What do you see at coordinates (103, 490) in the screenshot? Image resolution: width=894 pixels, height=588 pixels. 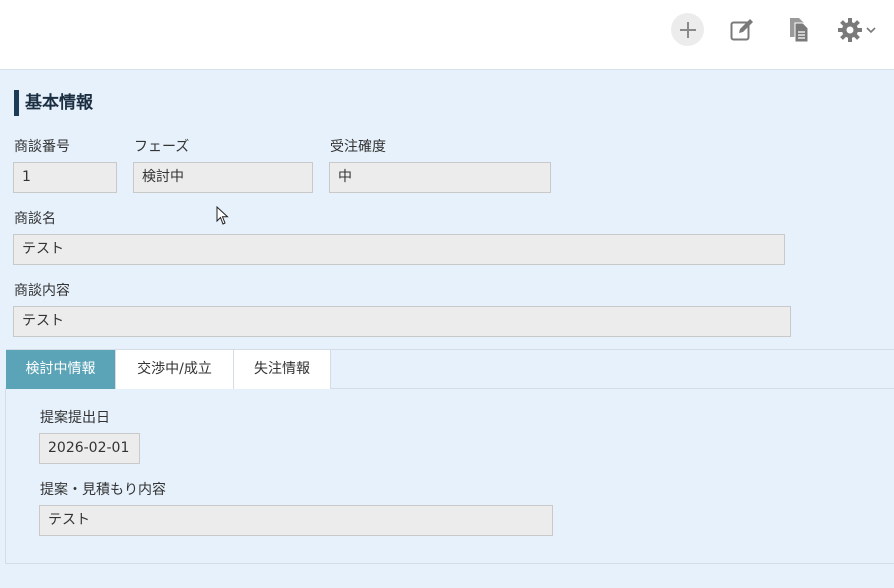 I see `proposal-content-label: 提案・見積もり内容` at bounding box center [103, 490].